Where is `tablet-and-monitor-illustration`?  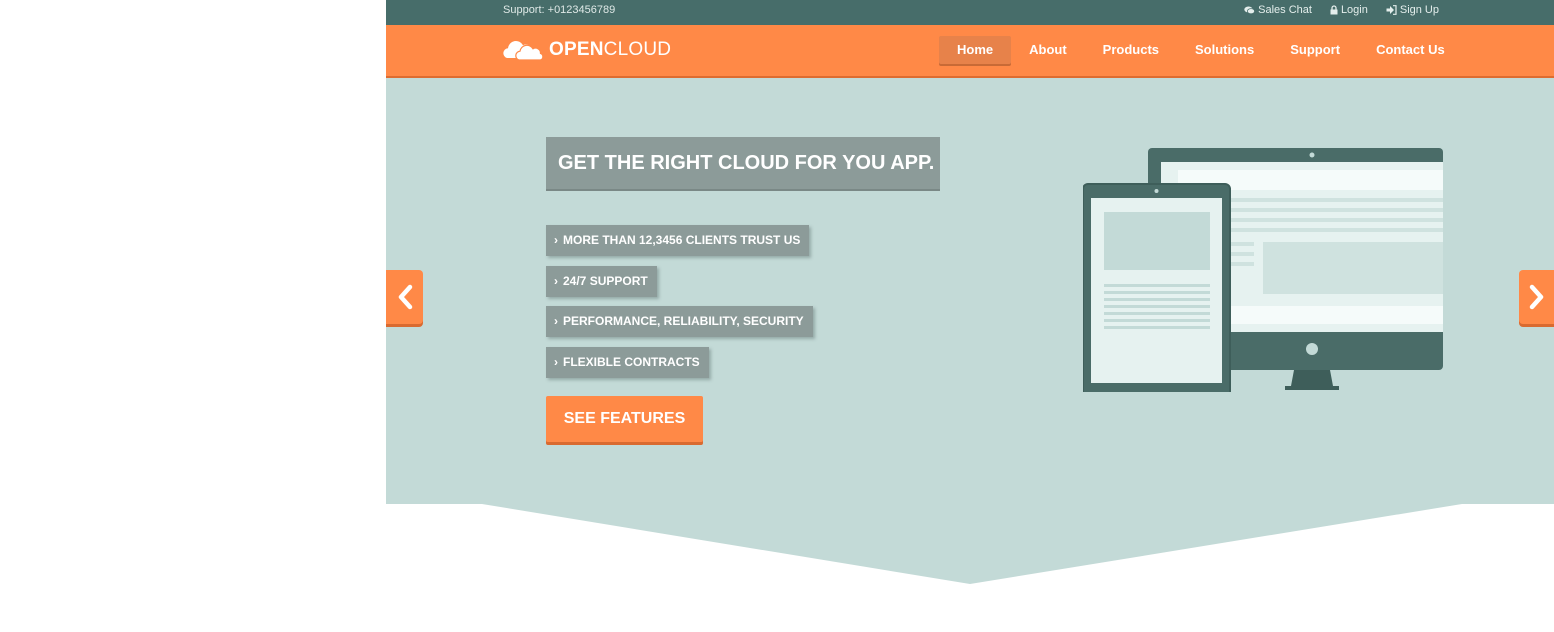 tablet-and-monitor-illustration is located at coordinates (1263, 270).